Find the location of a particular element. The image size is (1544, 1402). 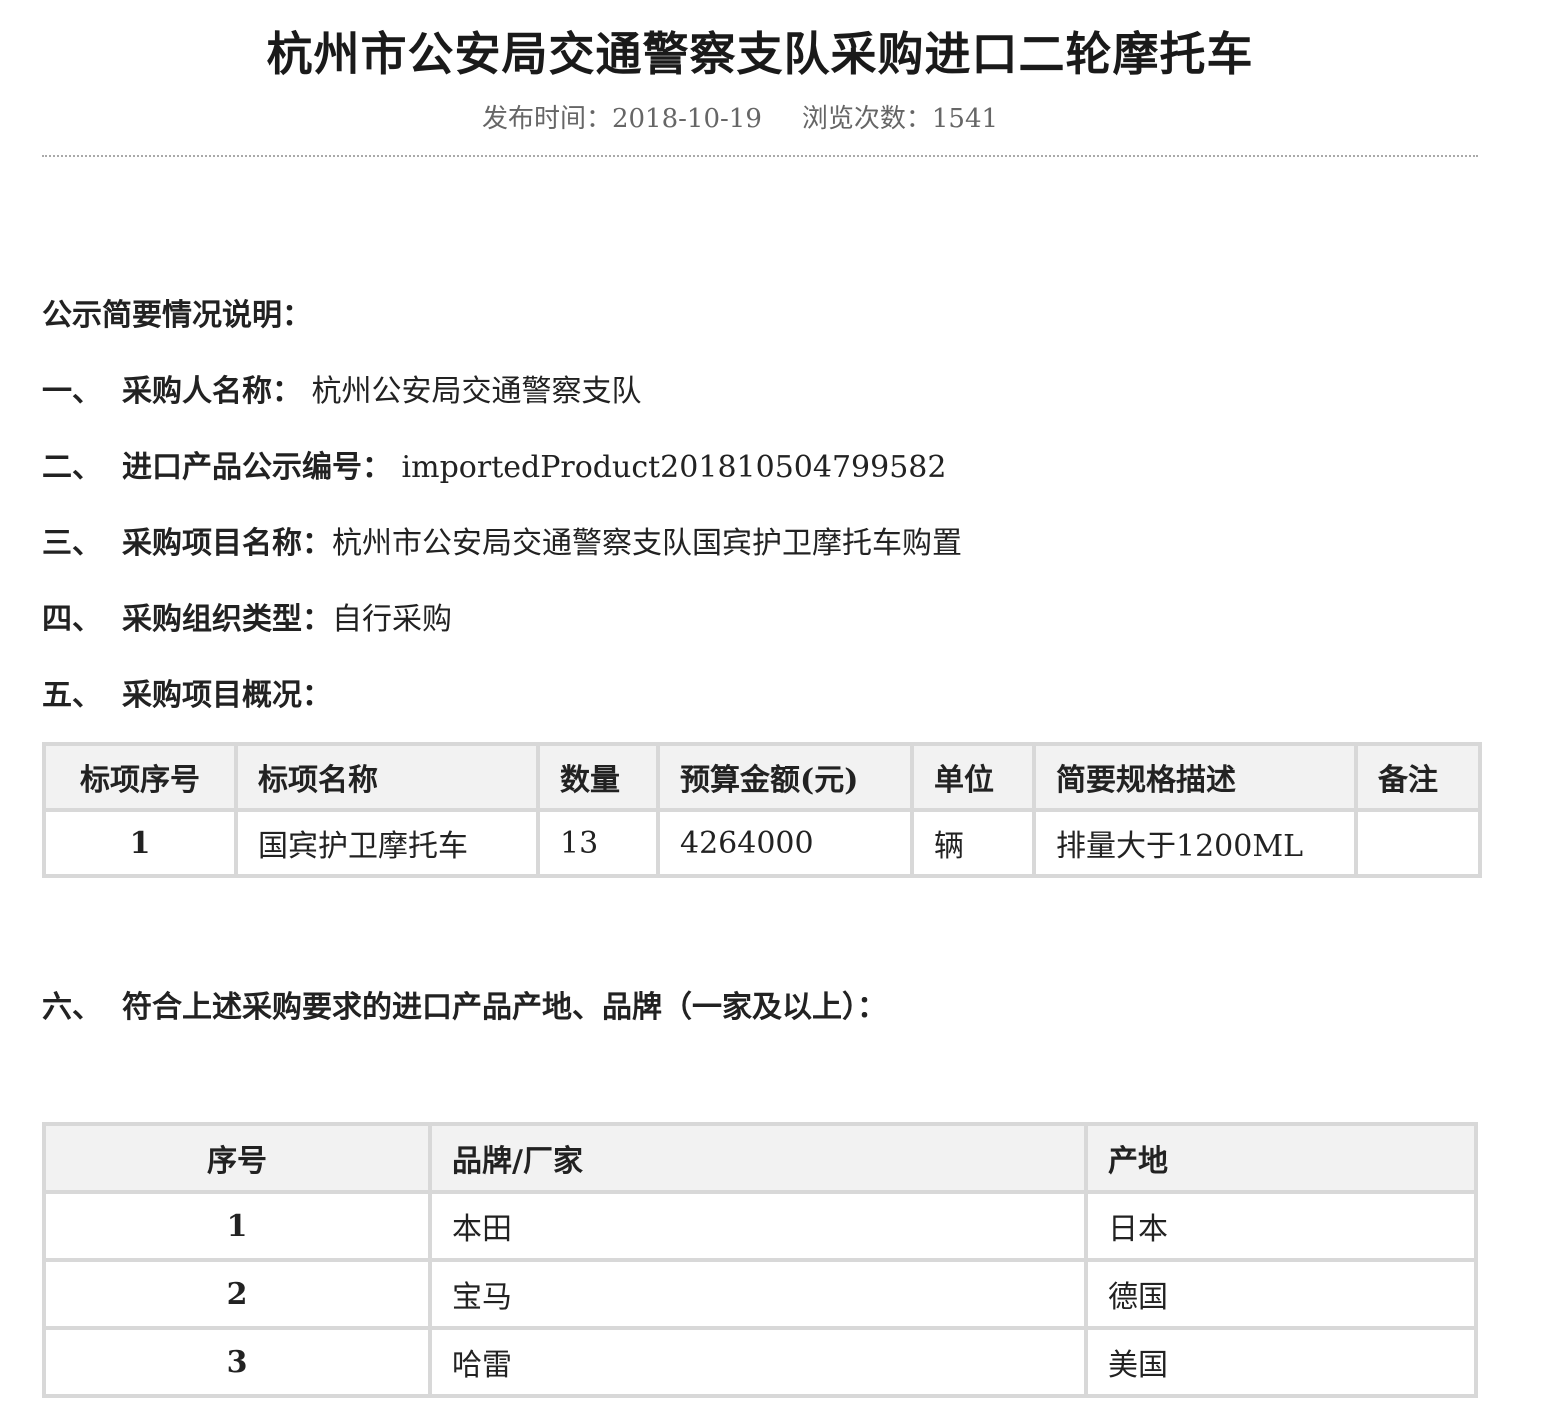

column-header: 数量 is located at coordinates (598, 777).